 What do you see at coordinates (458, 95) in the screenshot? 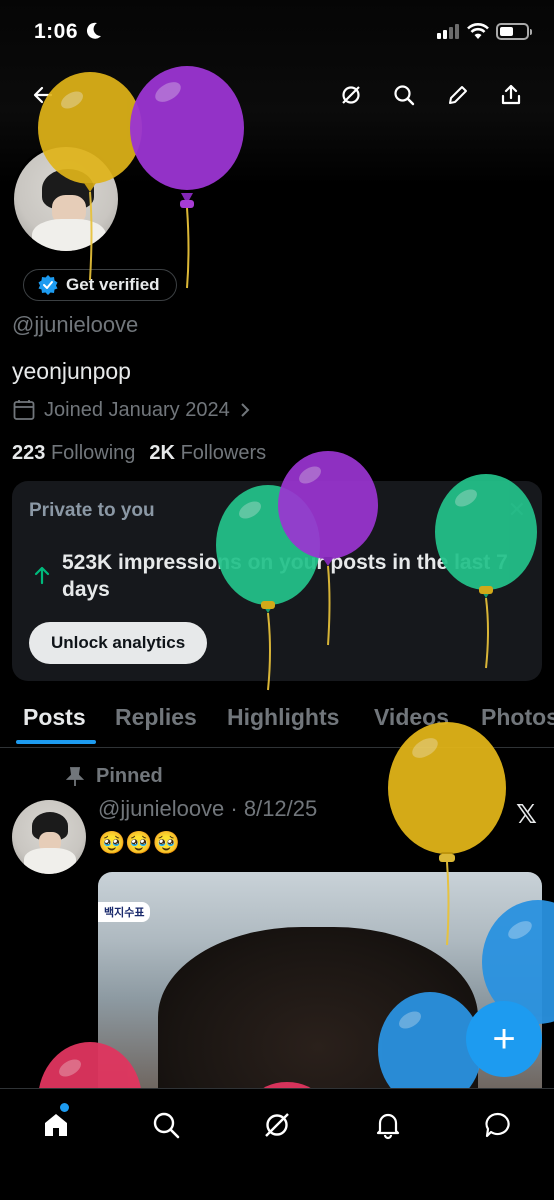
I see `compose-icon` at bounding box center [458, 95].